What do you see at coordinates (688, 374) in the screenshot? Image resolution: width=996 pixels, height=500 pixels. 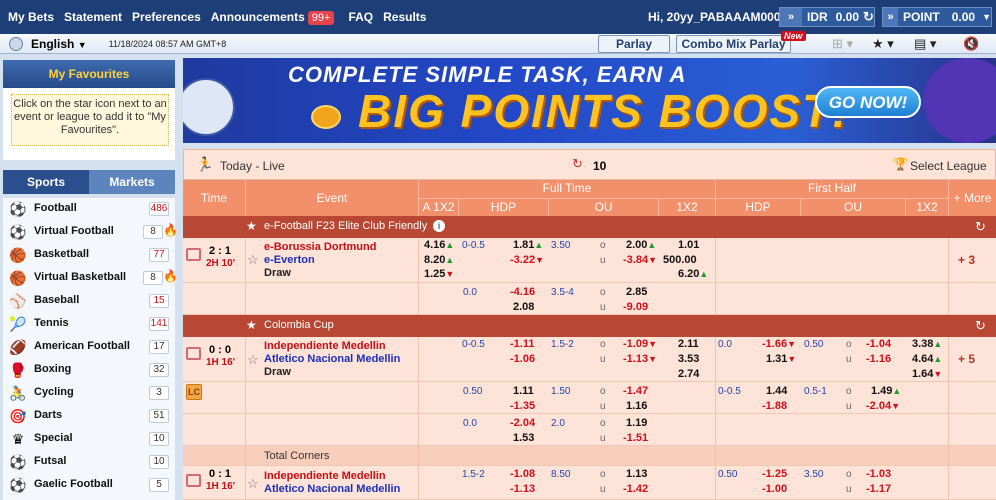 I see `odds-1x2-draw: 2.74` at bounding box center [688, 374].